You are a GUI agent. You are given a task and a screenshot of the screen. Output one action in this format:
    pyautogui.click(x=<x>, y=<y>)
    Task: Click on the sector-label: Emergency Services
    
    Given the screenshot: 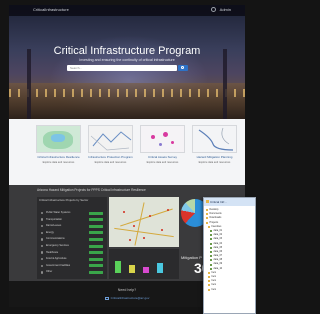 What is the action you would take?
    pyautogui.click(x=57, y=245)
    